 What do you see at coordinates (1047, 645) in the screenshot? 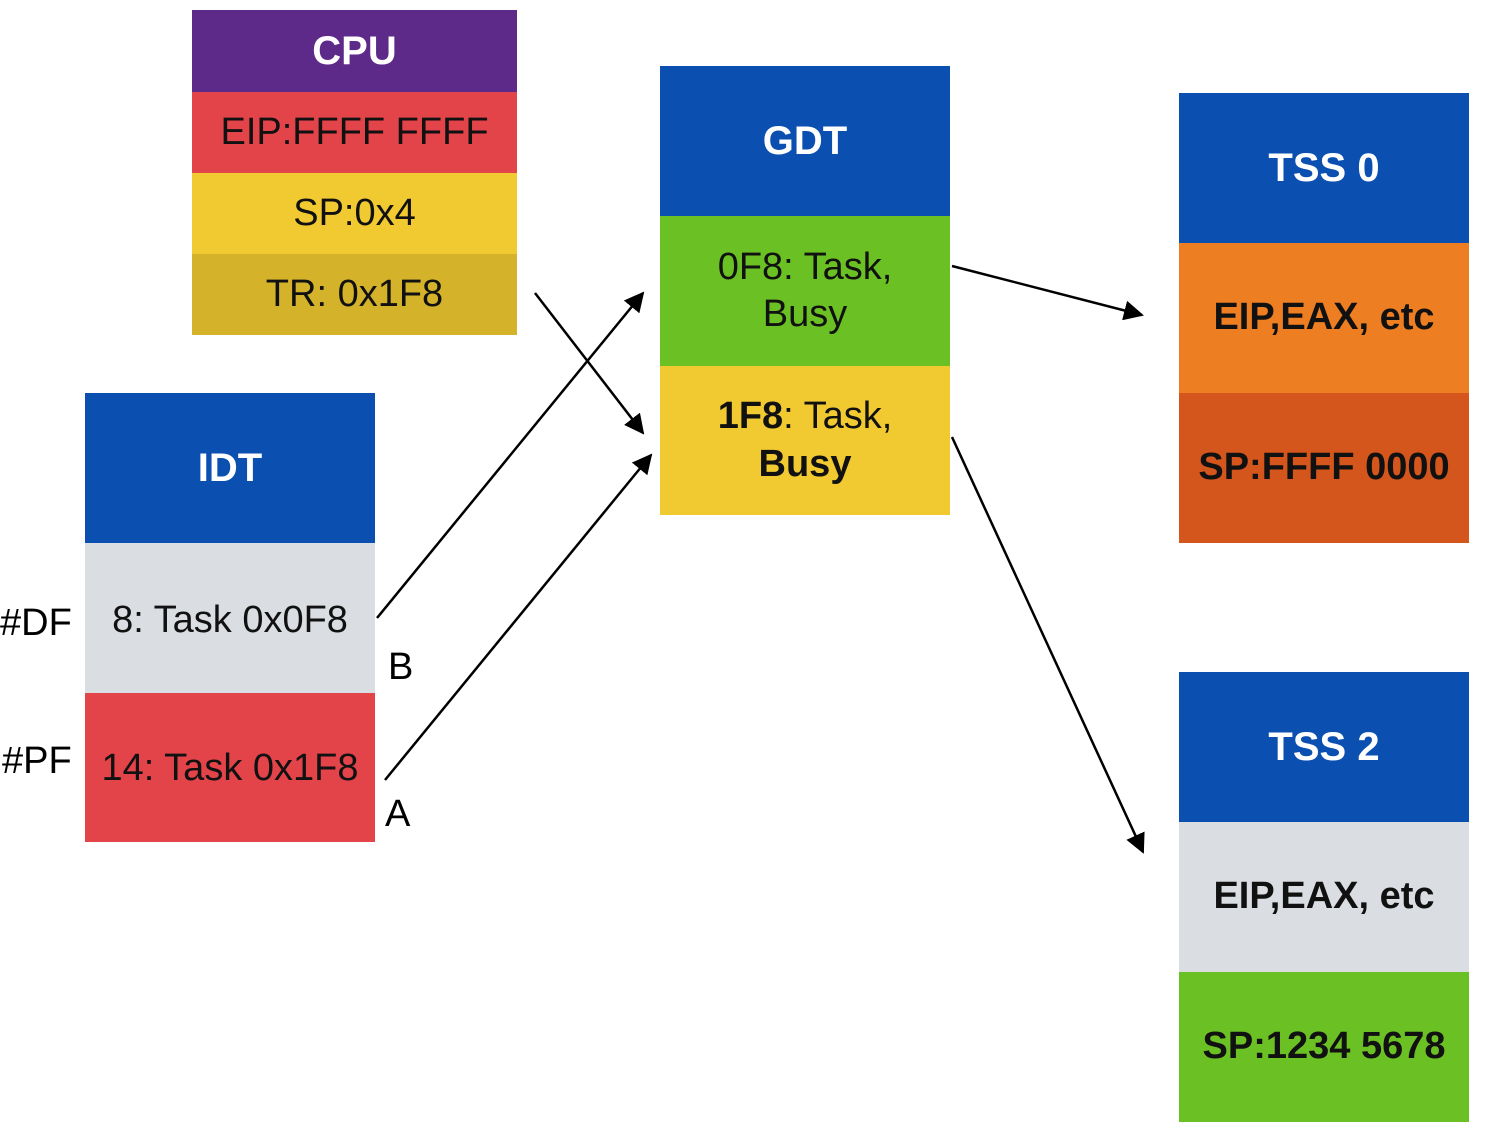
I see `arrow-gdt-1f8-to-tss2` at bounding box center [1047, 645].